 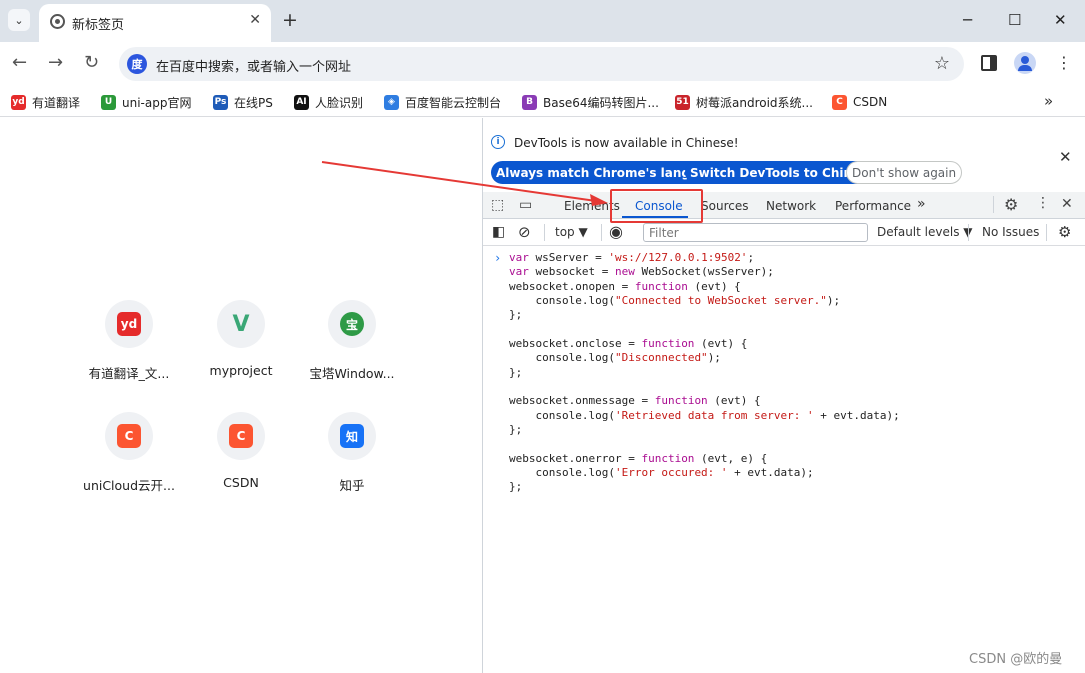 I want to click on forward-button: →, so click(x=55, y=63).